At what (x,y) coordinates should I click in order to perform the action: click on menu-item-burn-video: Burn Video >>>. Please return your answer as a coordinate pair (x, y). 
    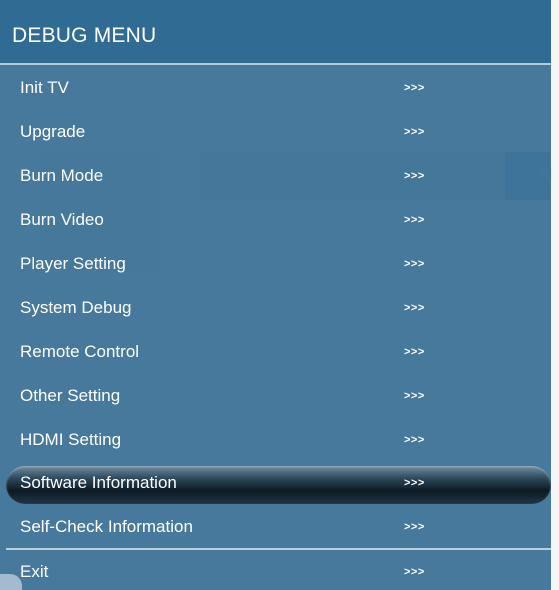
    Looking at the image, I should click on (275, 221).